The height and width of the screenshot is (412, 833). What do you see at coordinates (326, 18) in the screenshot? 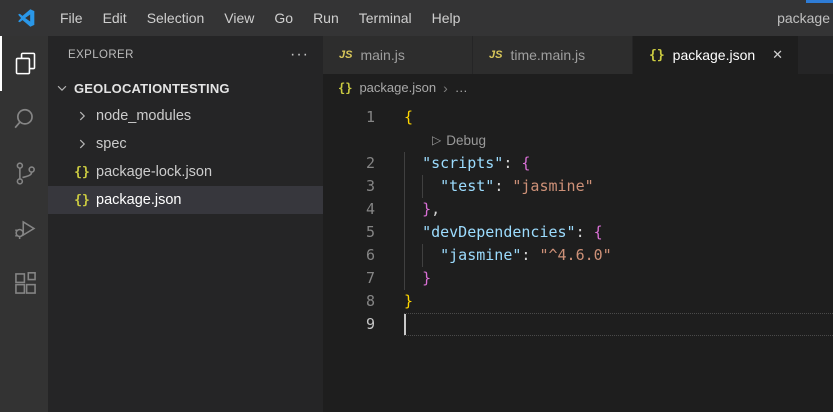
I see `menu-run: Run` at bounding box center [326, 18].